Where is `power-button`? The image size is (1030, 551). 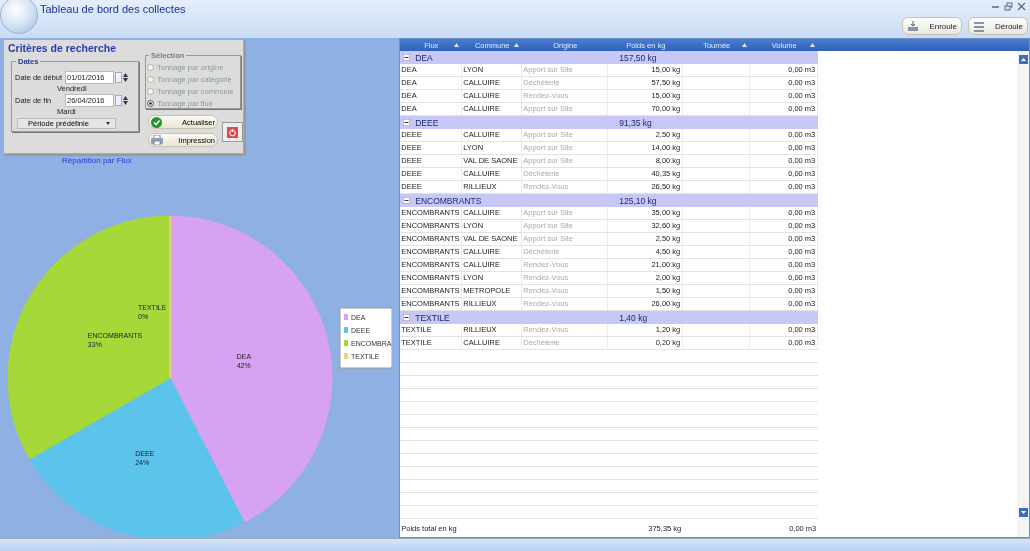
power-button is located at coordinates (232, 132).